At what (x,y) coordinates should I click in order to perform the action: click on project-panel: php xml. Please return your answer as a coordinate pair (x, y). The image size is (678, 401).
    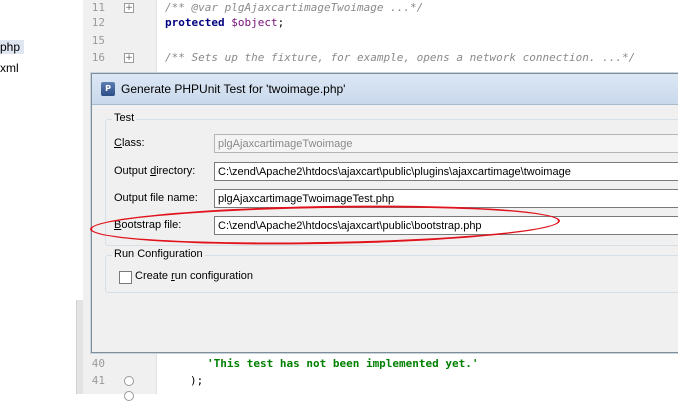
    Looking at the image, I should click on (39, 197).